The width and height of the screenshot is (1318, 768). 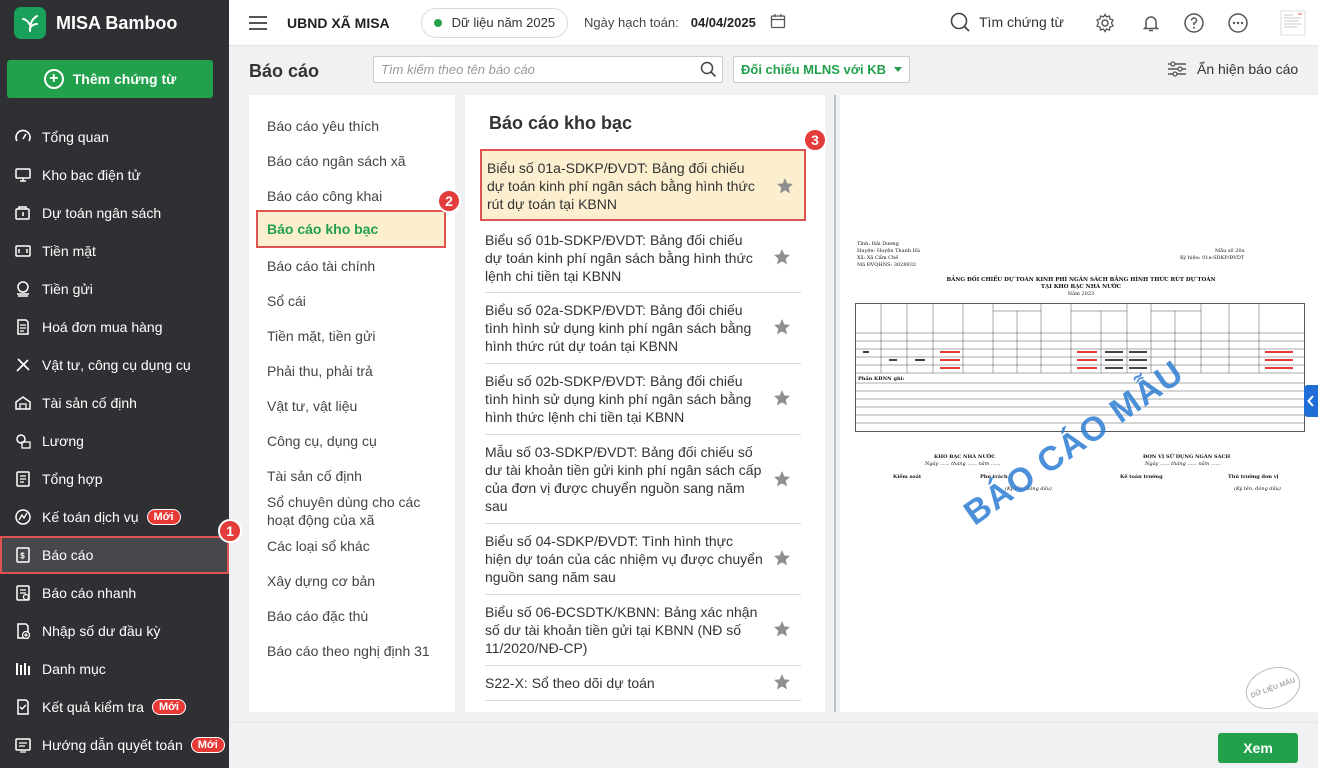 I want to click on report-search-input: Tìm kiếm theo tên báo cáo, so click(x=548, y=69).